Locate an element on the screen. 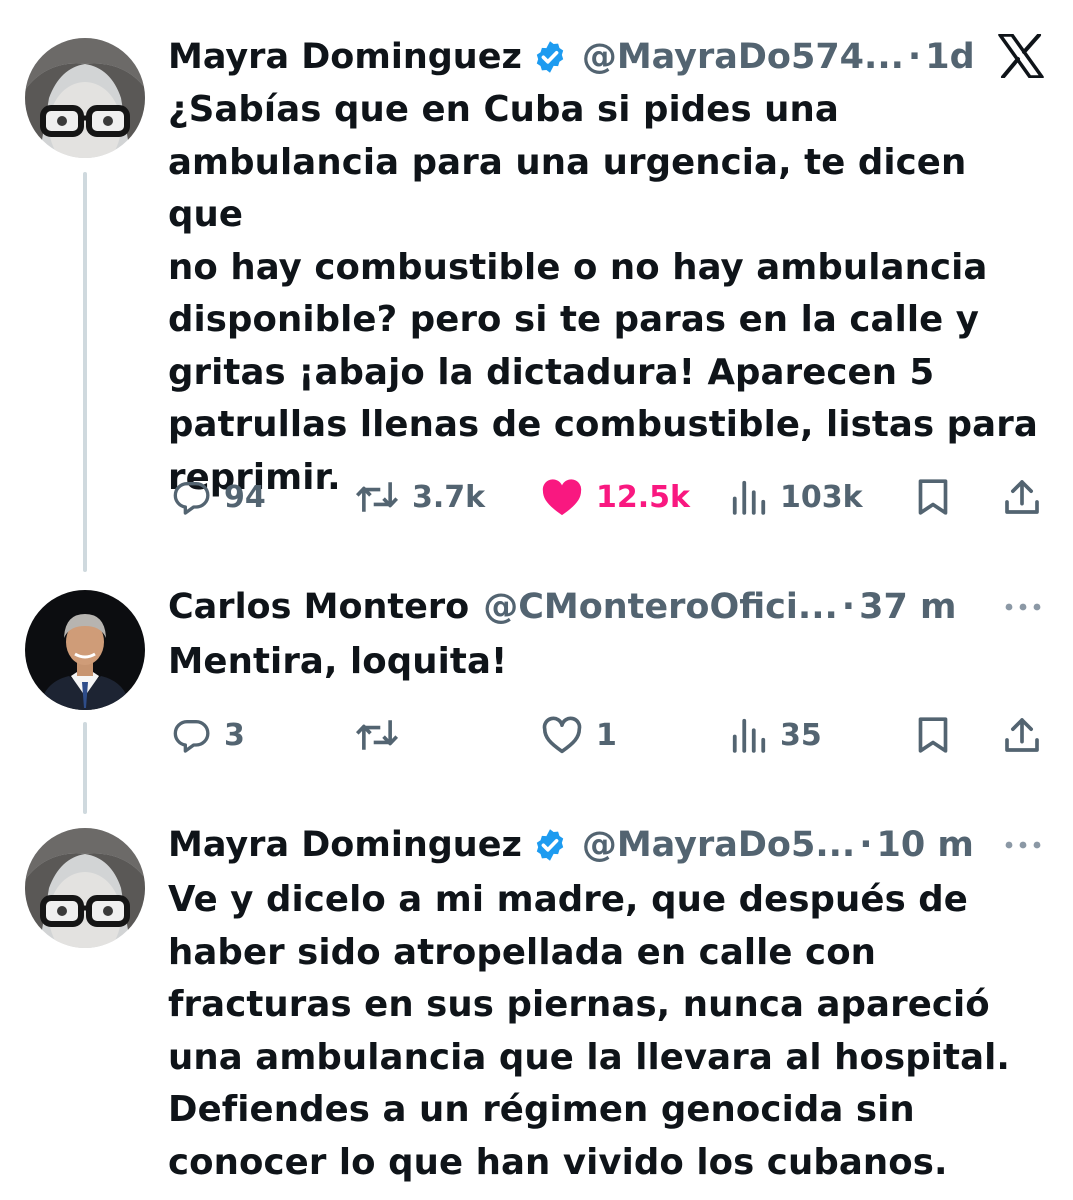 Image resolution: width=1073 pixels, height=1200 pixels. tweet-text: Mentira, loquita! is located at coordinates (608, 662).